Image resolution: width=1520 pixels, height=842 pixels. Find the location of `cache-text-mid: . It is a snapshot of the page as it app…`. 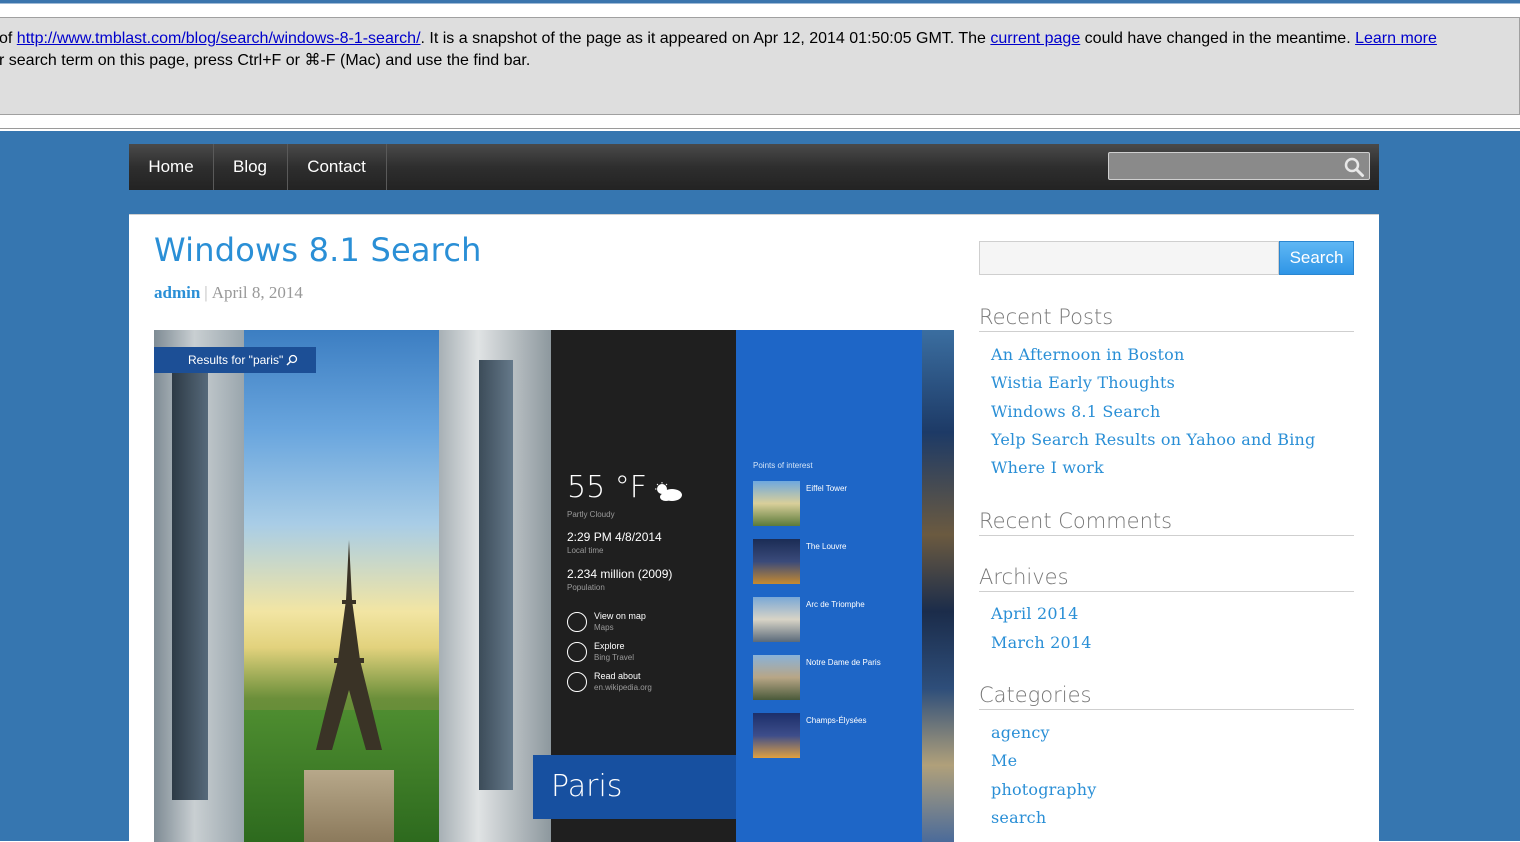

cache-text-mid: . It is a snapshot of the page as it app… is located at coordinates (705, 38).